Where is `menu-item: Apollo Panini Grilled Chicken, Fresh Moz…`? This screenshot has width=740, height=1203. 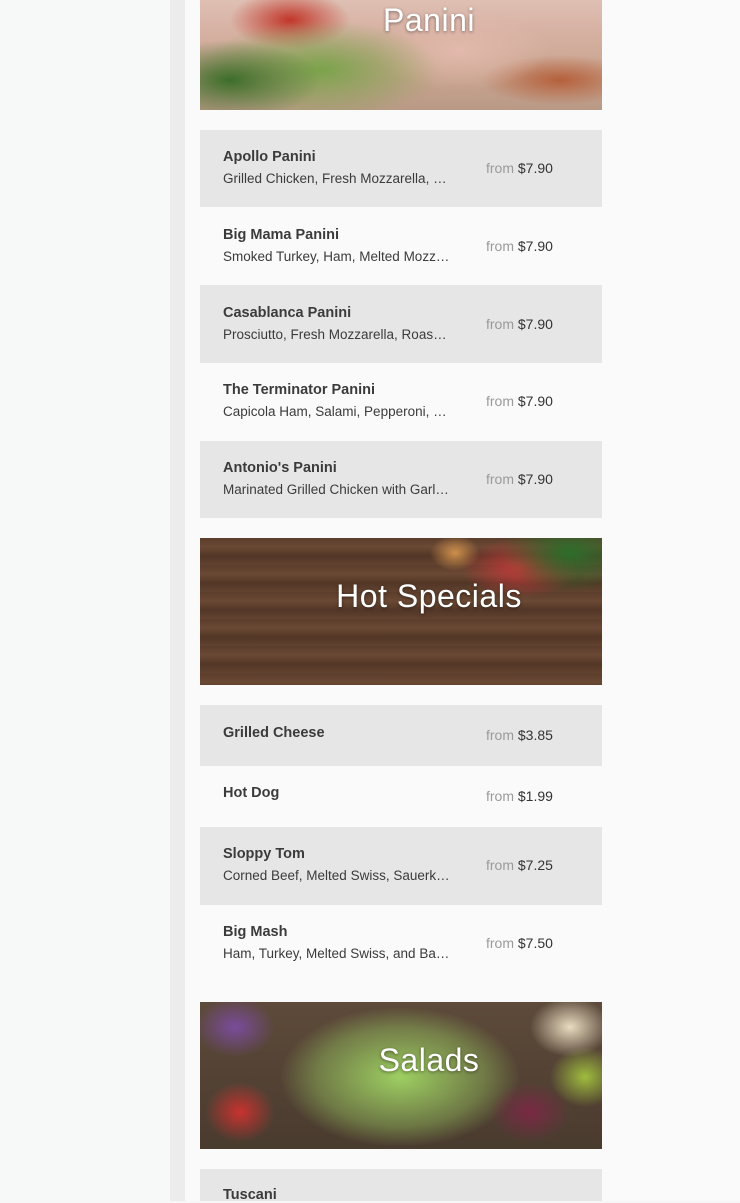 menu-item: Apollo Panini Grilled Chicken, Fresh Moz… is located at coordinates (401, 168).